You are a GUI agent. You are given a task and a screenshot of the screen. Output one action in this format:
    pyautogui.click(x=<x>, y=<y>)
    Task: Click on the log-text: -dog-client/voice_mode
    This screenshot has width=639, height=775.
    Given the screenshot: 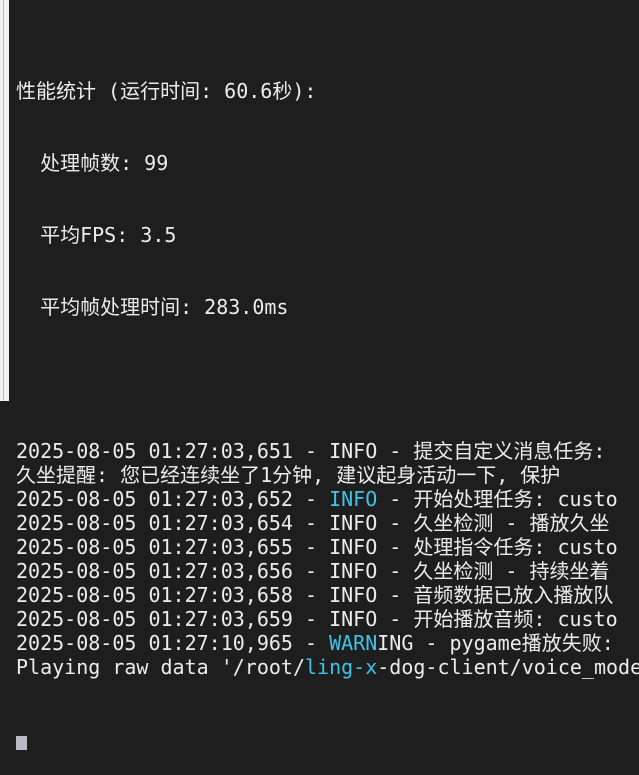 What is the action you would take?
    pyautogui.click(x=508, y=667)
    